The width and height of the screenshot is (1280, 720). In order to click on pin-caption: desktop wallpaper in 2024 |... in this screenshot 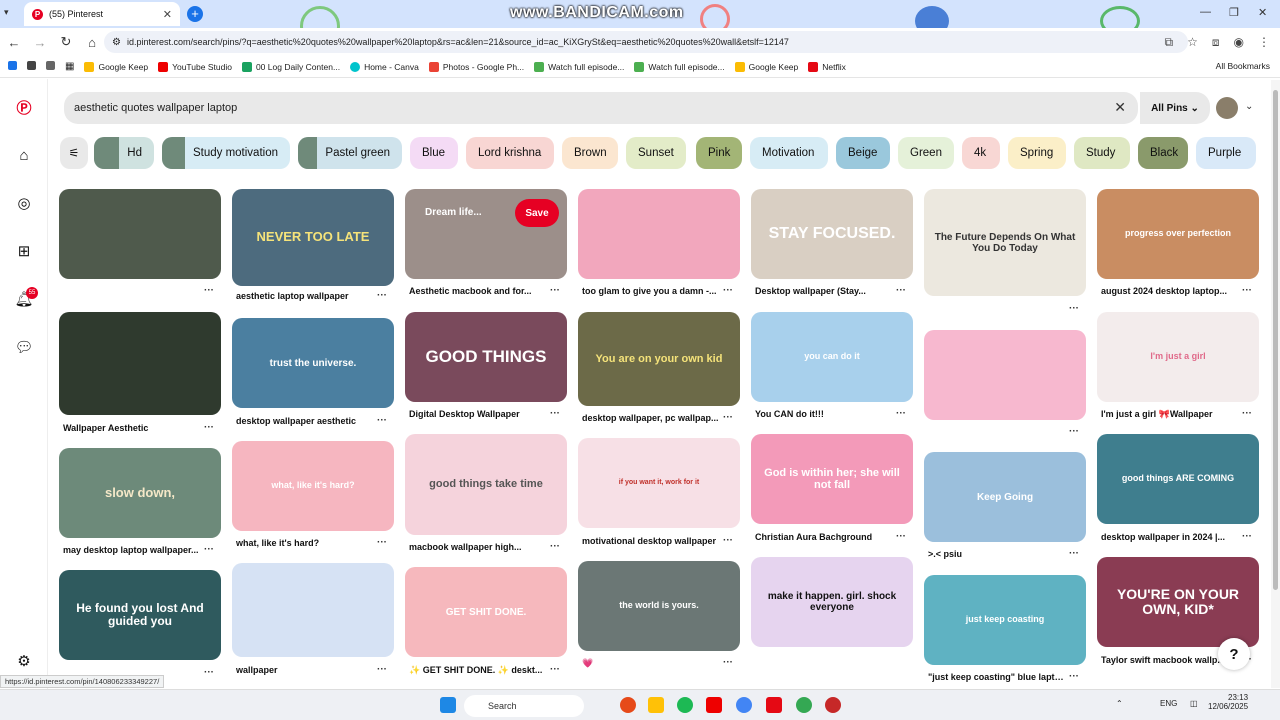, I will do `click(1170, 537)`.